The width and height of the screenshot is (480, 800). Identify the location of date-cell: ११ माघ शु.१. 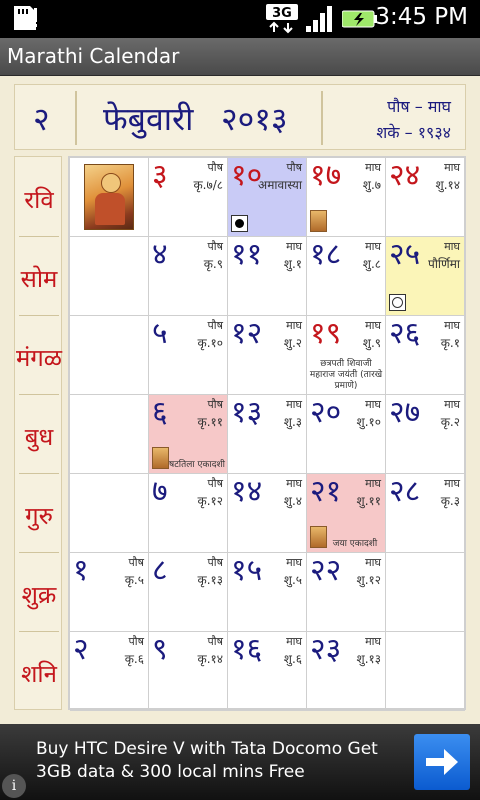
(267, 276).